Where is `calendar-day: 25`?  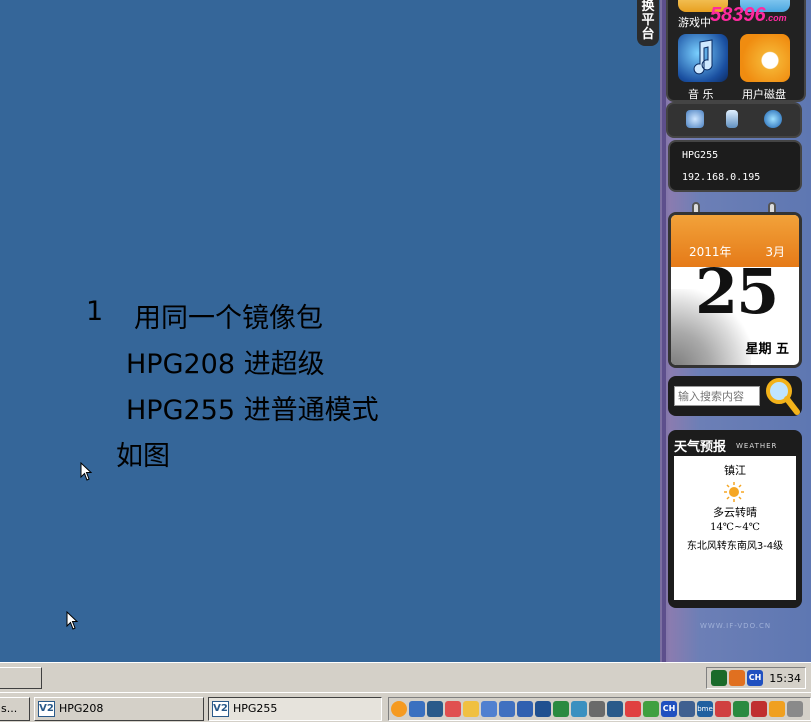 calendar-day: 25 is located at coordinates (737, 291).